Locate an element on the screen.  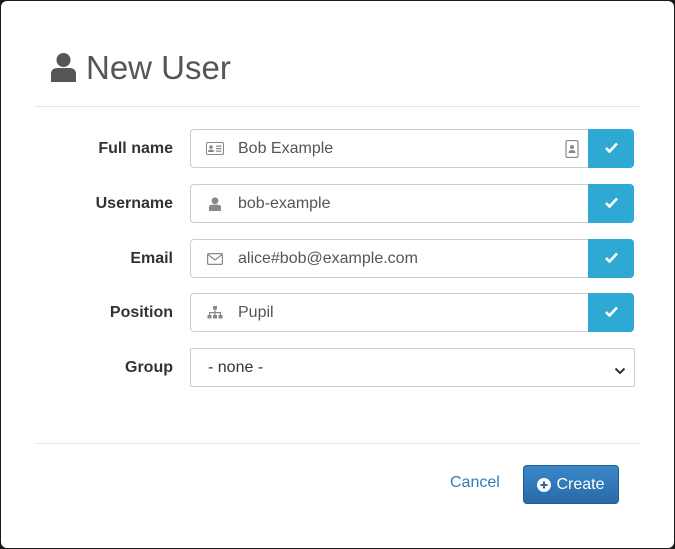
create-button: Create is located at coordinates (571, 484).